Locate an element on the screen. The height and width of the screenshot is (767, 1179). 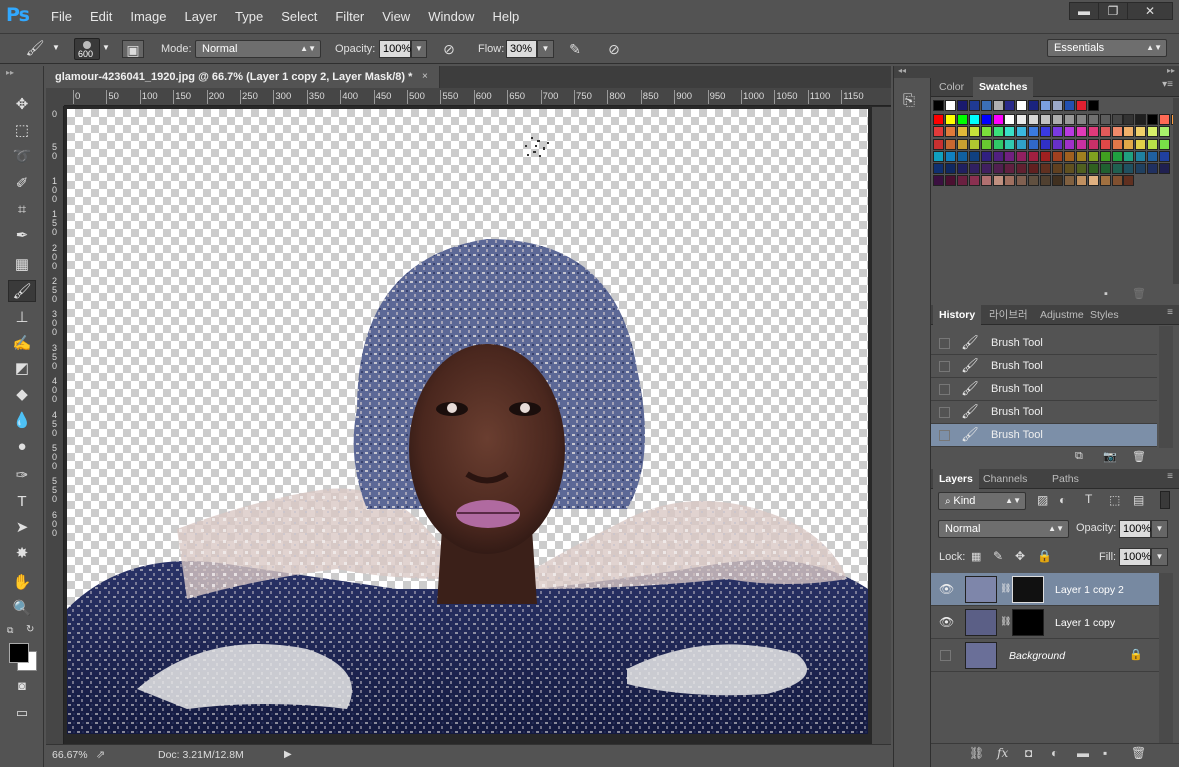
layer-row-layer-1-copy: 👁 ⛓ Layer 1 copy is located at coordinates (1045, 622).